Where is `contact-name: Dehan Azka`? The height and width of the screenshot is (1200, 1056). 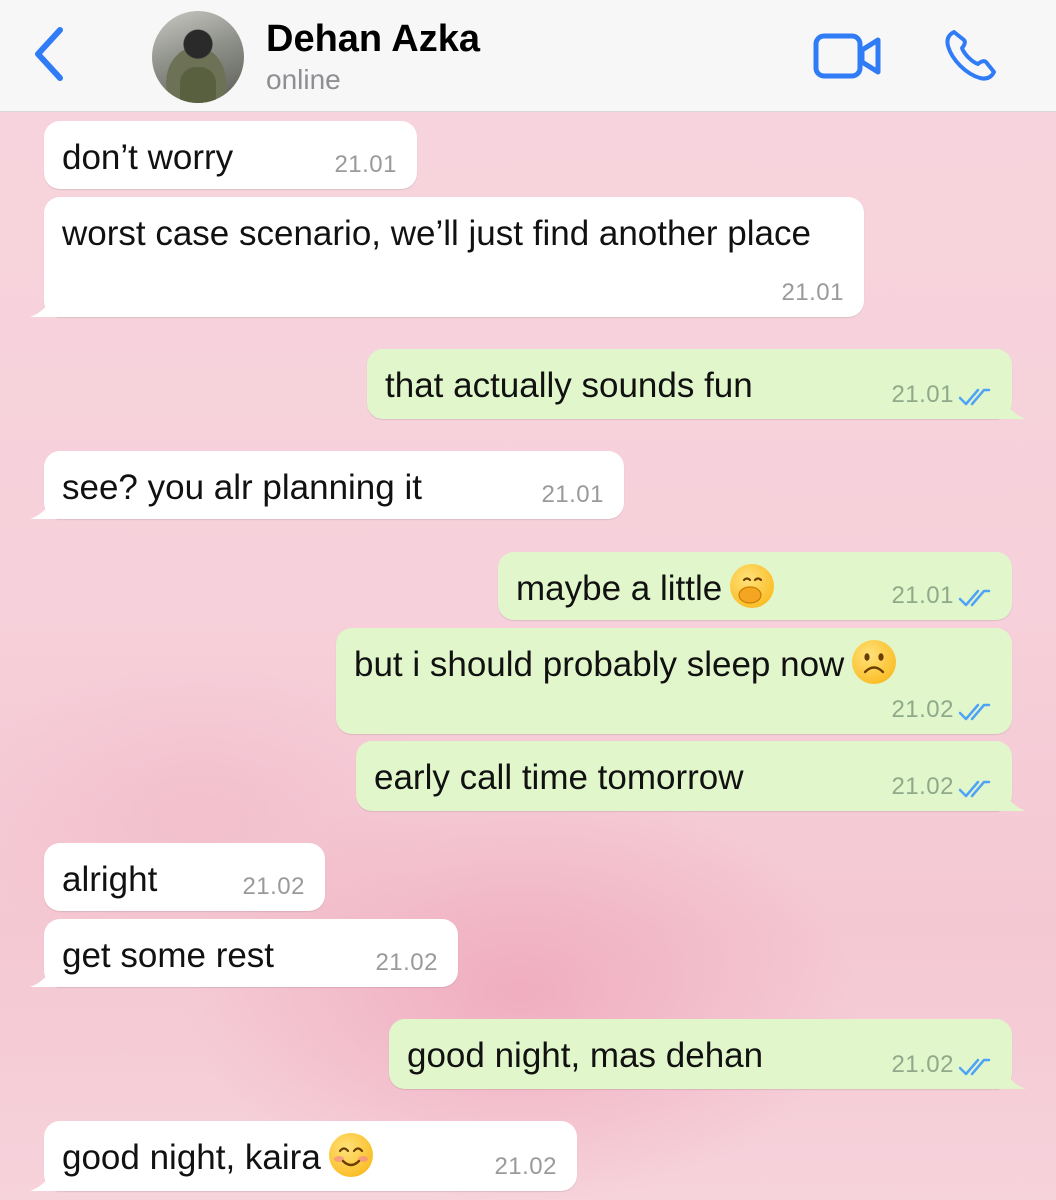 contact-name: Dehan Azka is located at coordinates (373, 39).